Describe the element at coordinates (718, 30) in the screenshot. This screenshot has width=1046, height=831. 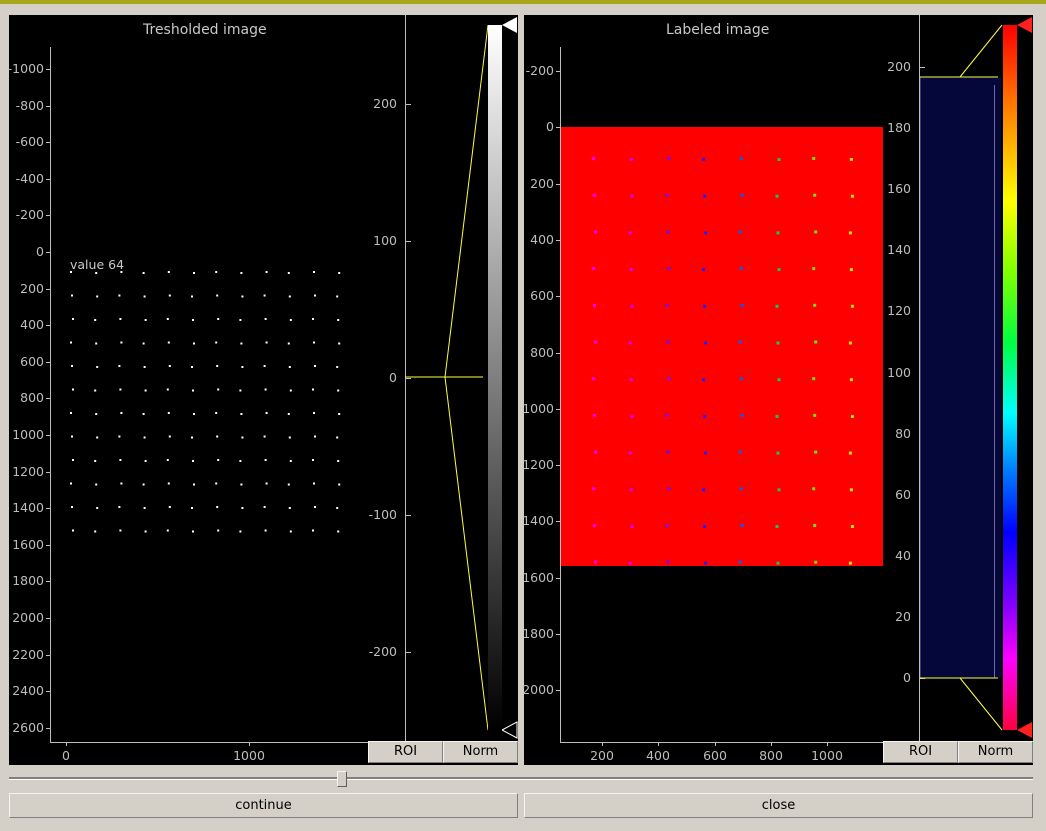
I see `right-panel-title: Labeled image` at that location.